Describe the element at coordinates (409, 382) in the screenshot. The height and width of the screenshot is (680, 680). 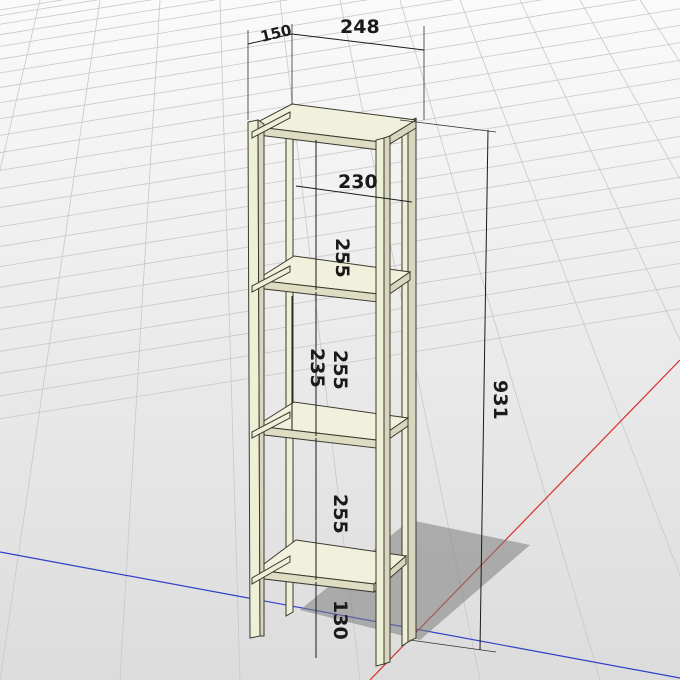
I see `back-right-post` at that location.